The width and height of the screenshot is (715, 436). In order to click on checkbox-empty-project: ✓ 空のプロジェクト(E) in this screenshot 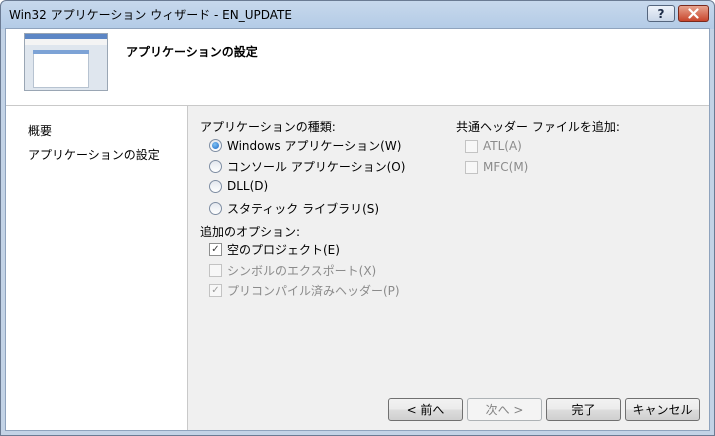, I will do `click(274, 249)`.